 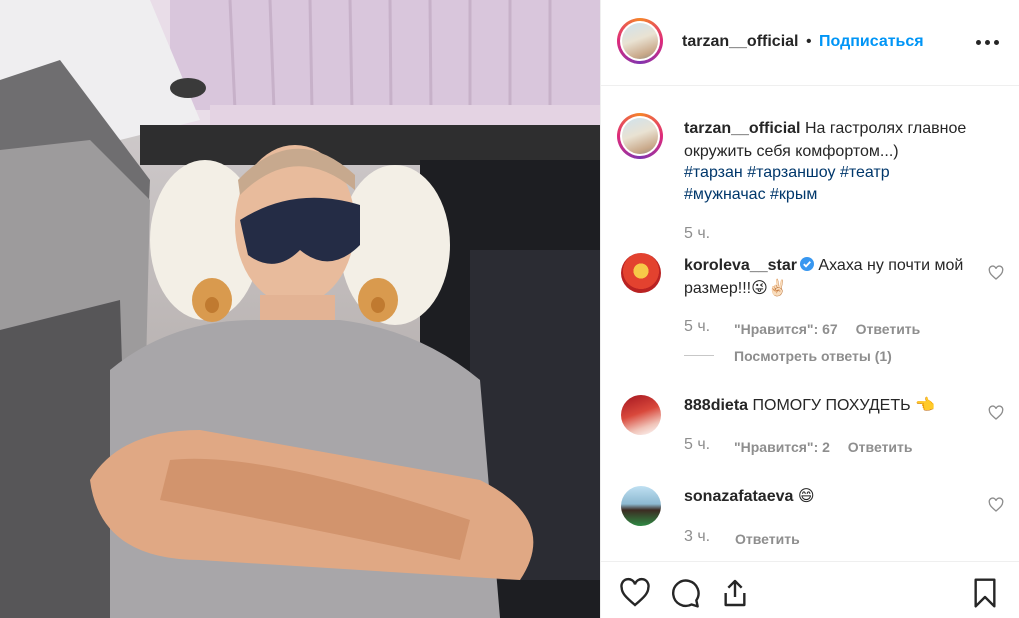 What do you see at coordinates (880, 447) in the screenshot?
I see `comment-2-reply-button: Ответить` at bounding box center [880, 447].